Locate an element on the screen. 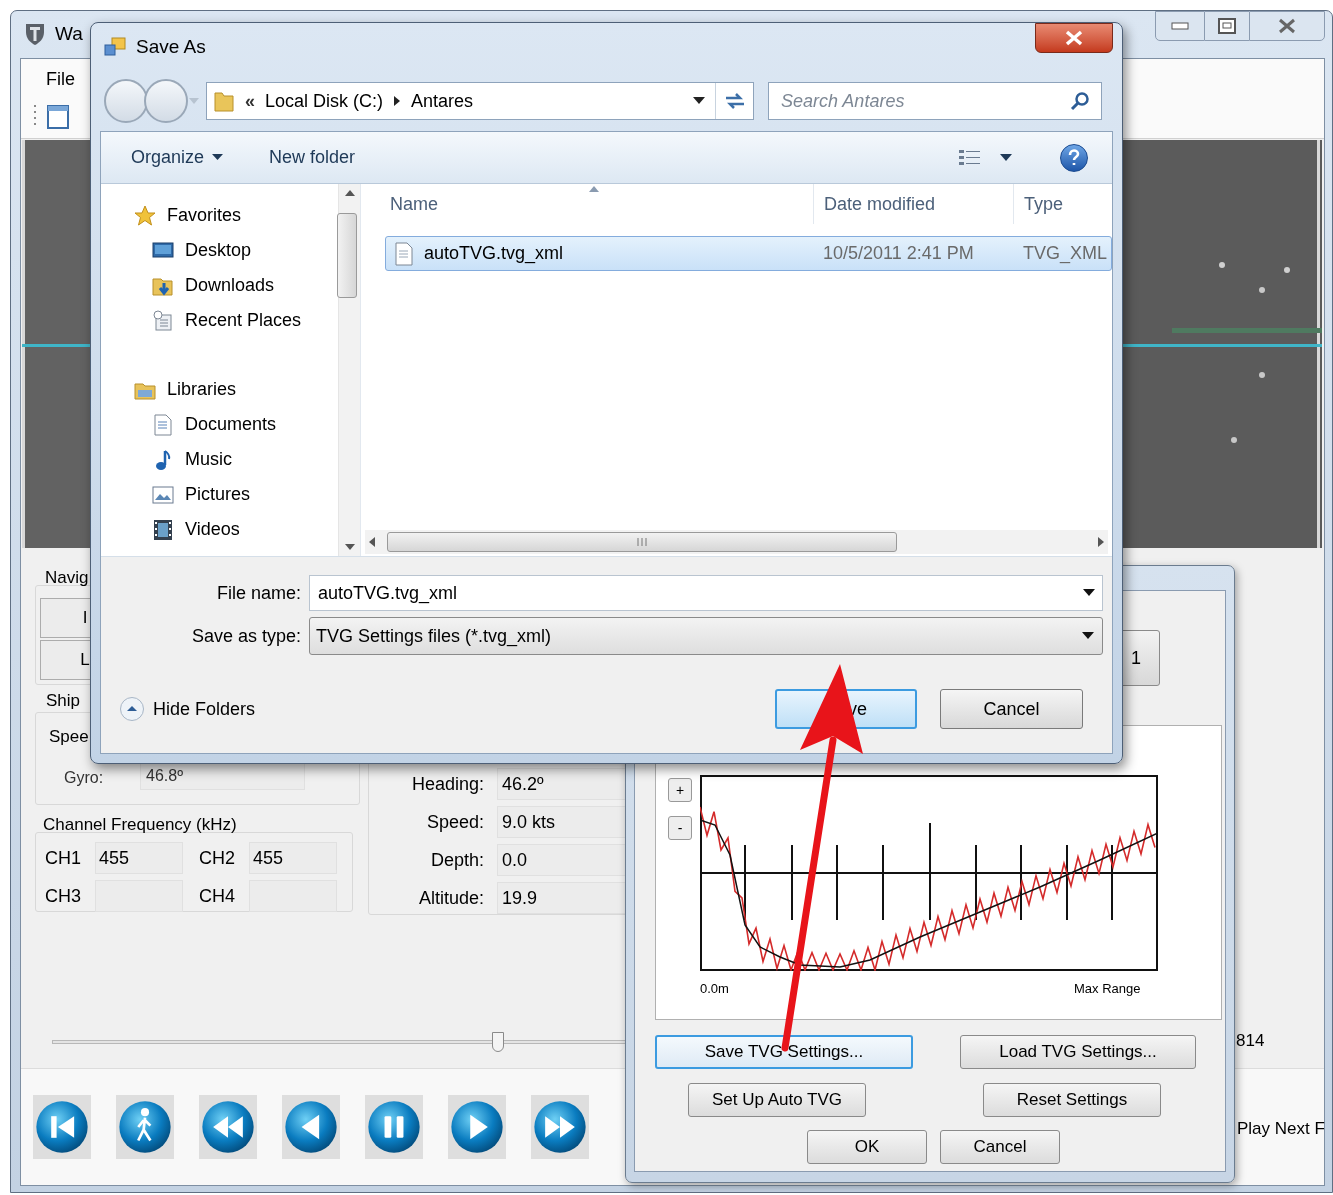 The width and height of the screenshot is (1333, 1195). rewind-icon is located at coordinates (228, 1127).